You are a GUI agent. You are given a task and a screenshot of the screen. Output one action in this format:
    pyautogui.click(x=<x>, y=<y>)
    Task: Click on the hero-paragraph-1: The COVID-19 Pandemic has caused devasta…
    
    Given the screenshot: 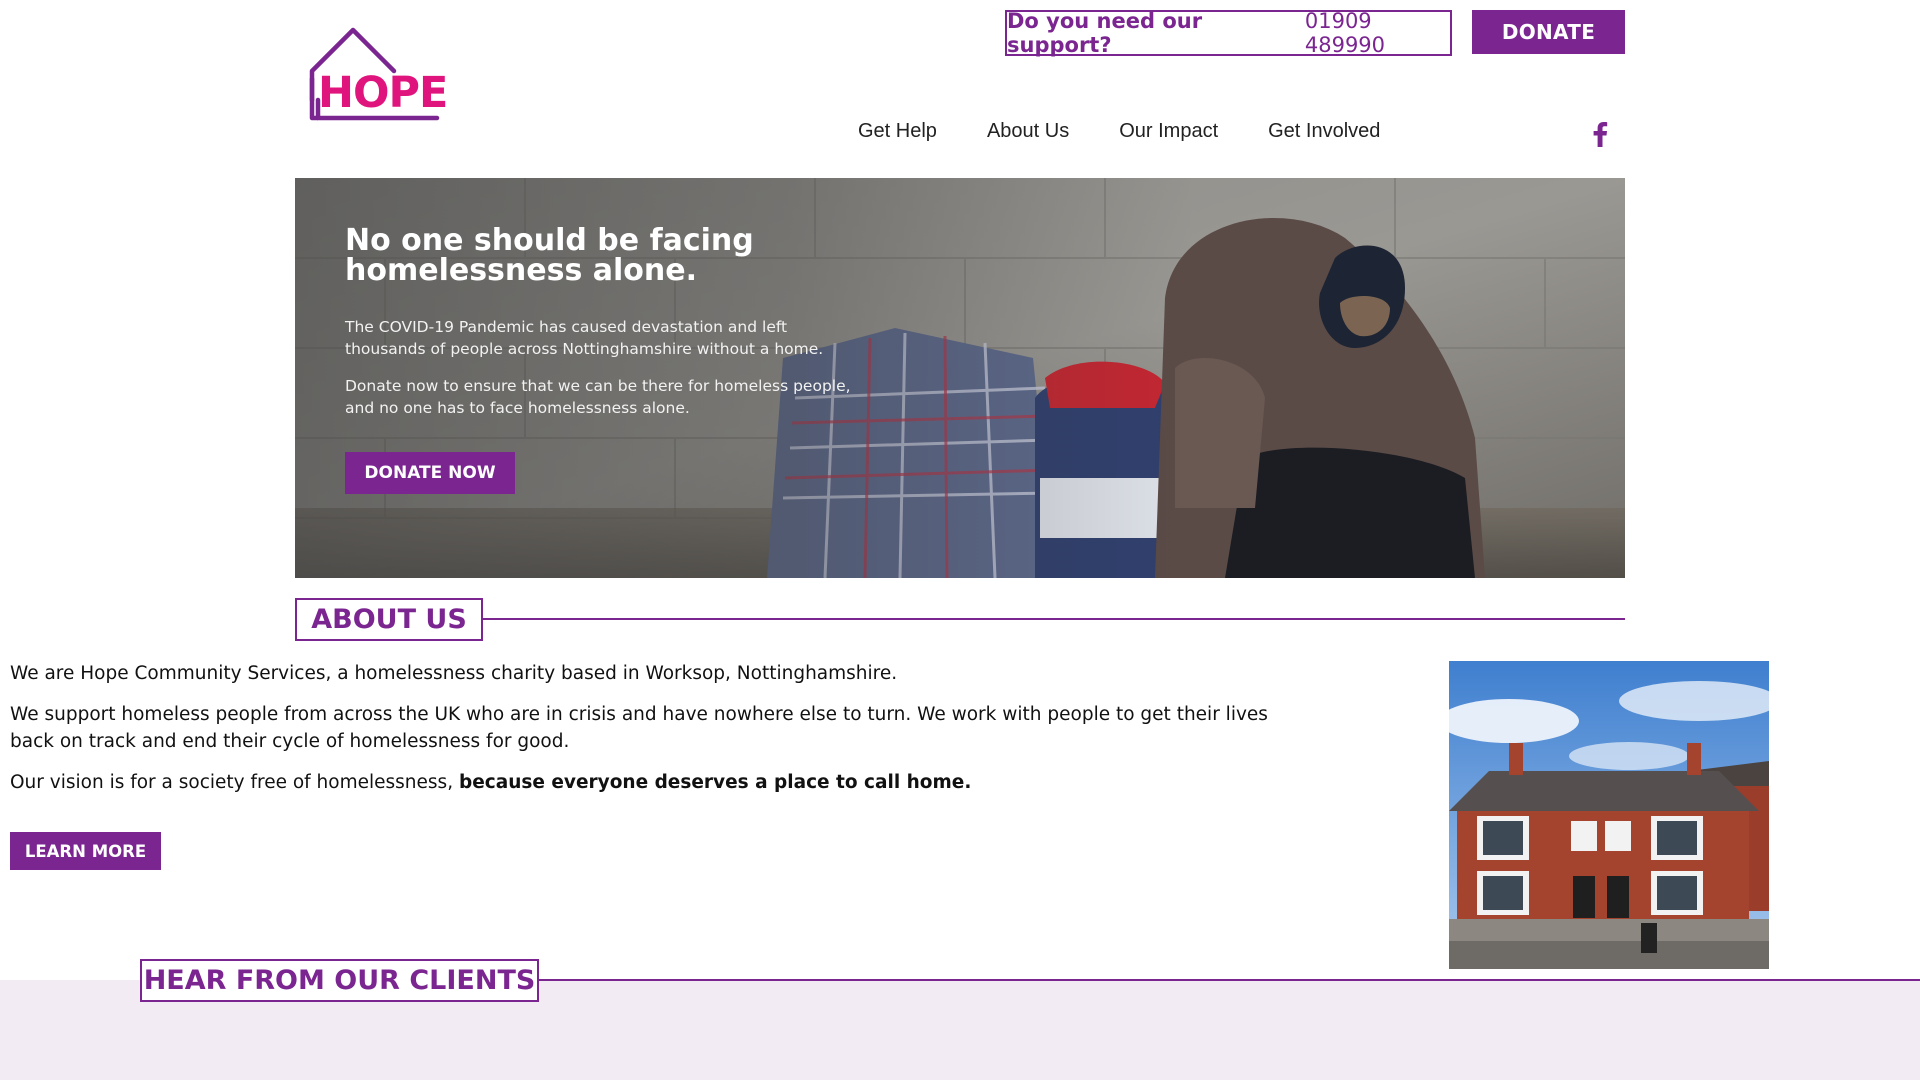 What is the action you would take?
    pyautogui.click(x=584, y=338)
    